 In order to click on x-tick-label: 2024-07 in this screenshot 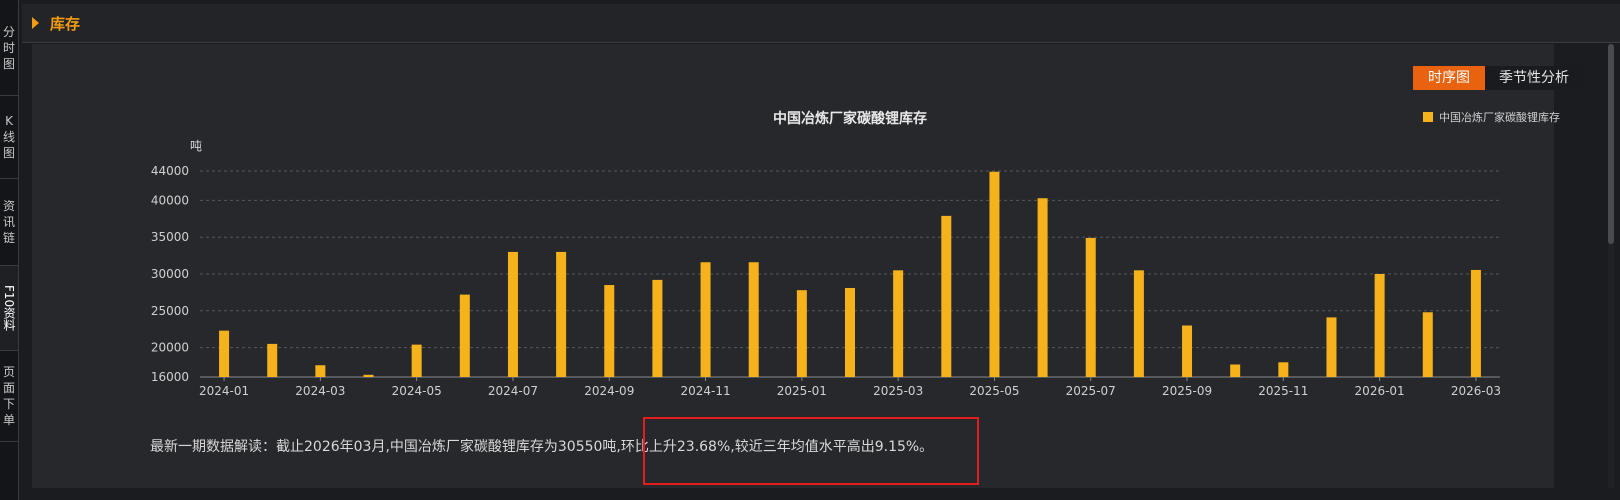, I will do `click(513, 391)`.